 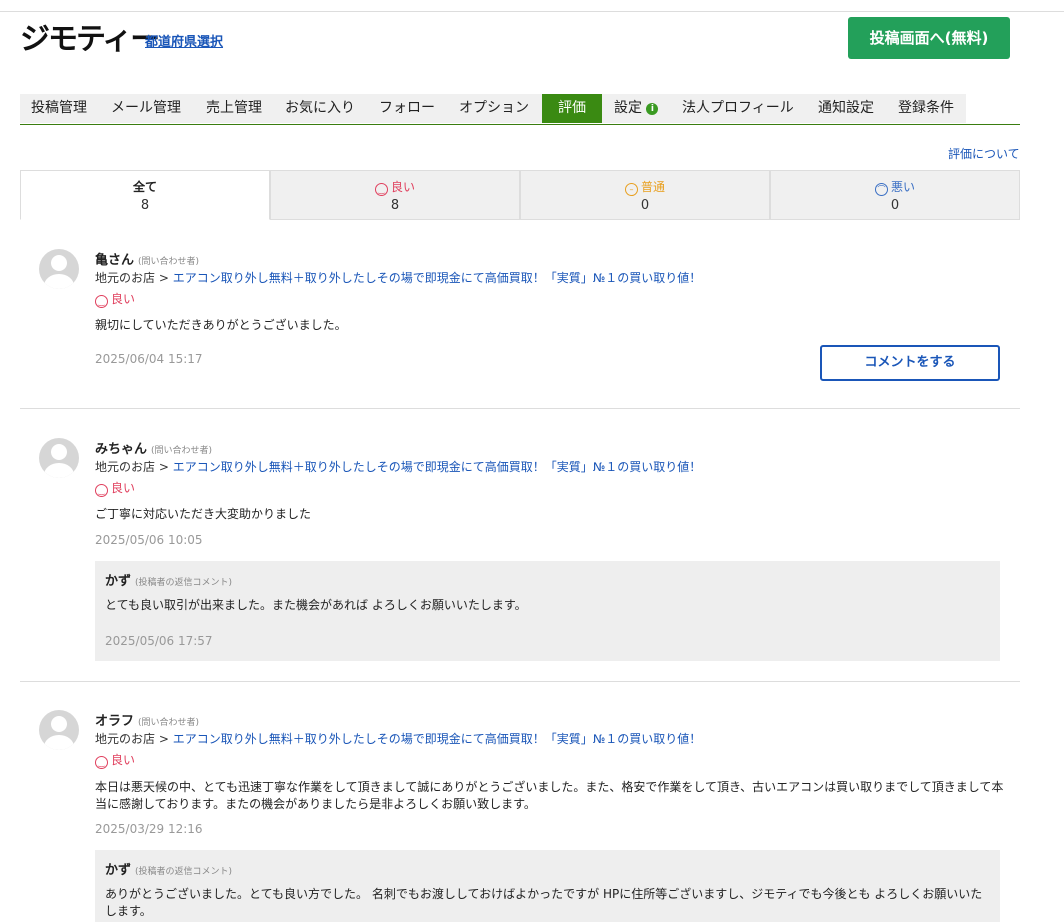 I want to click on nav-item-settings: 設定 i, so click(x=636, y=108).